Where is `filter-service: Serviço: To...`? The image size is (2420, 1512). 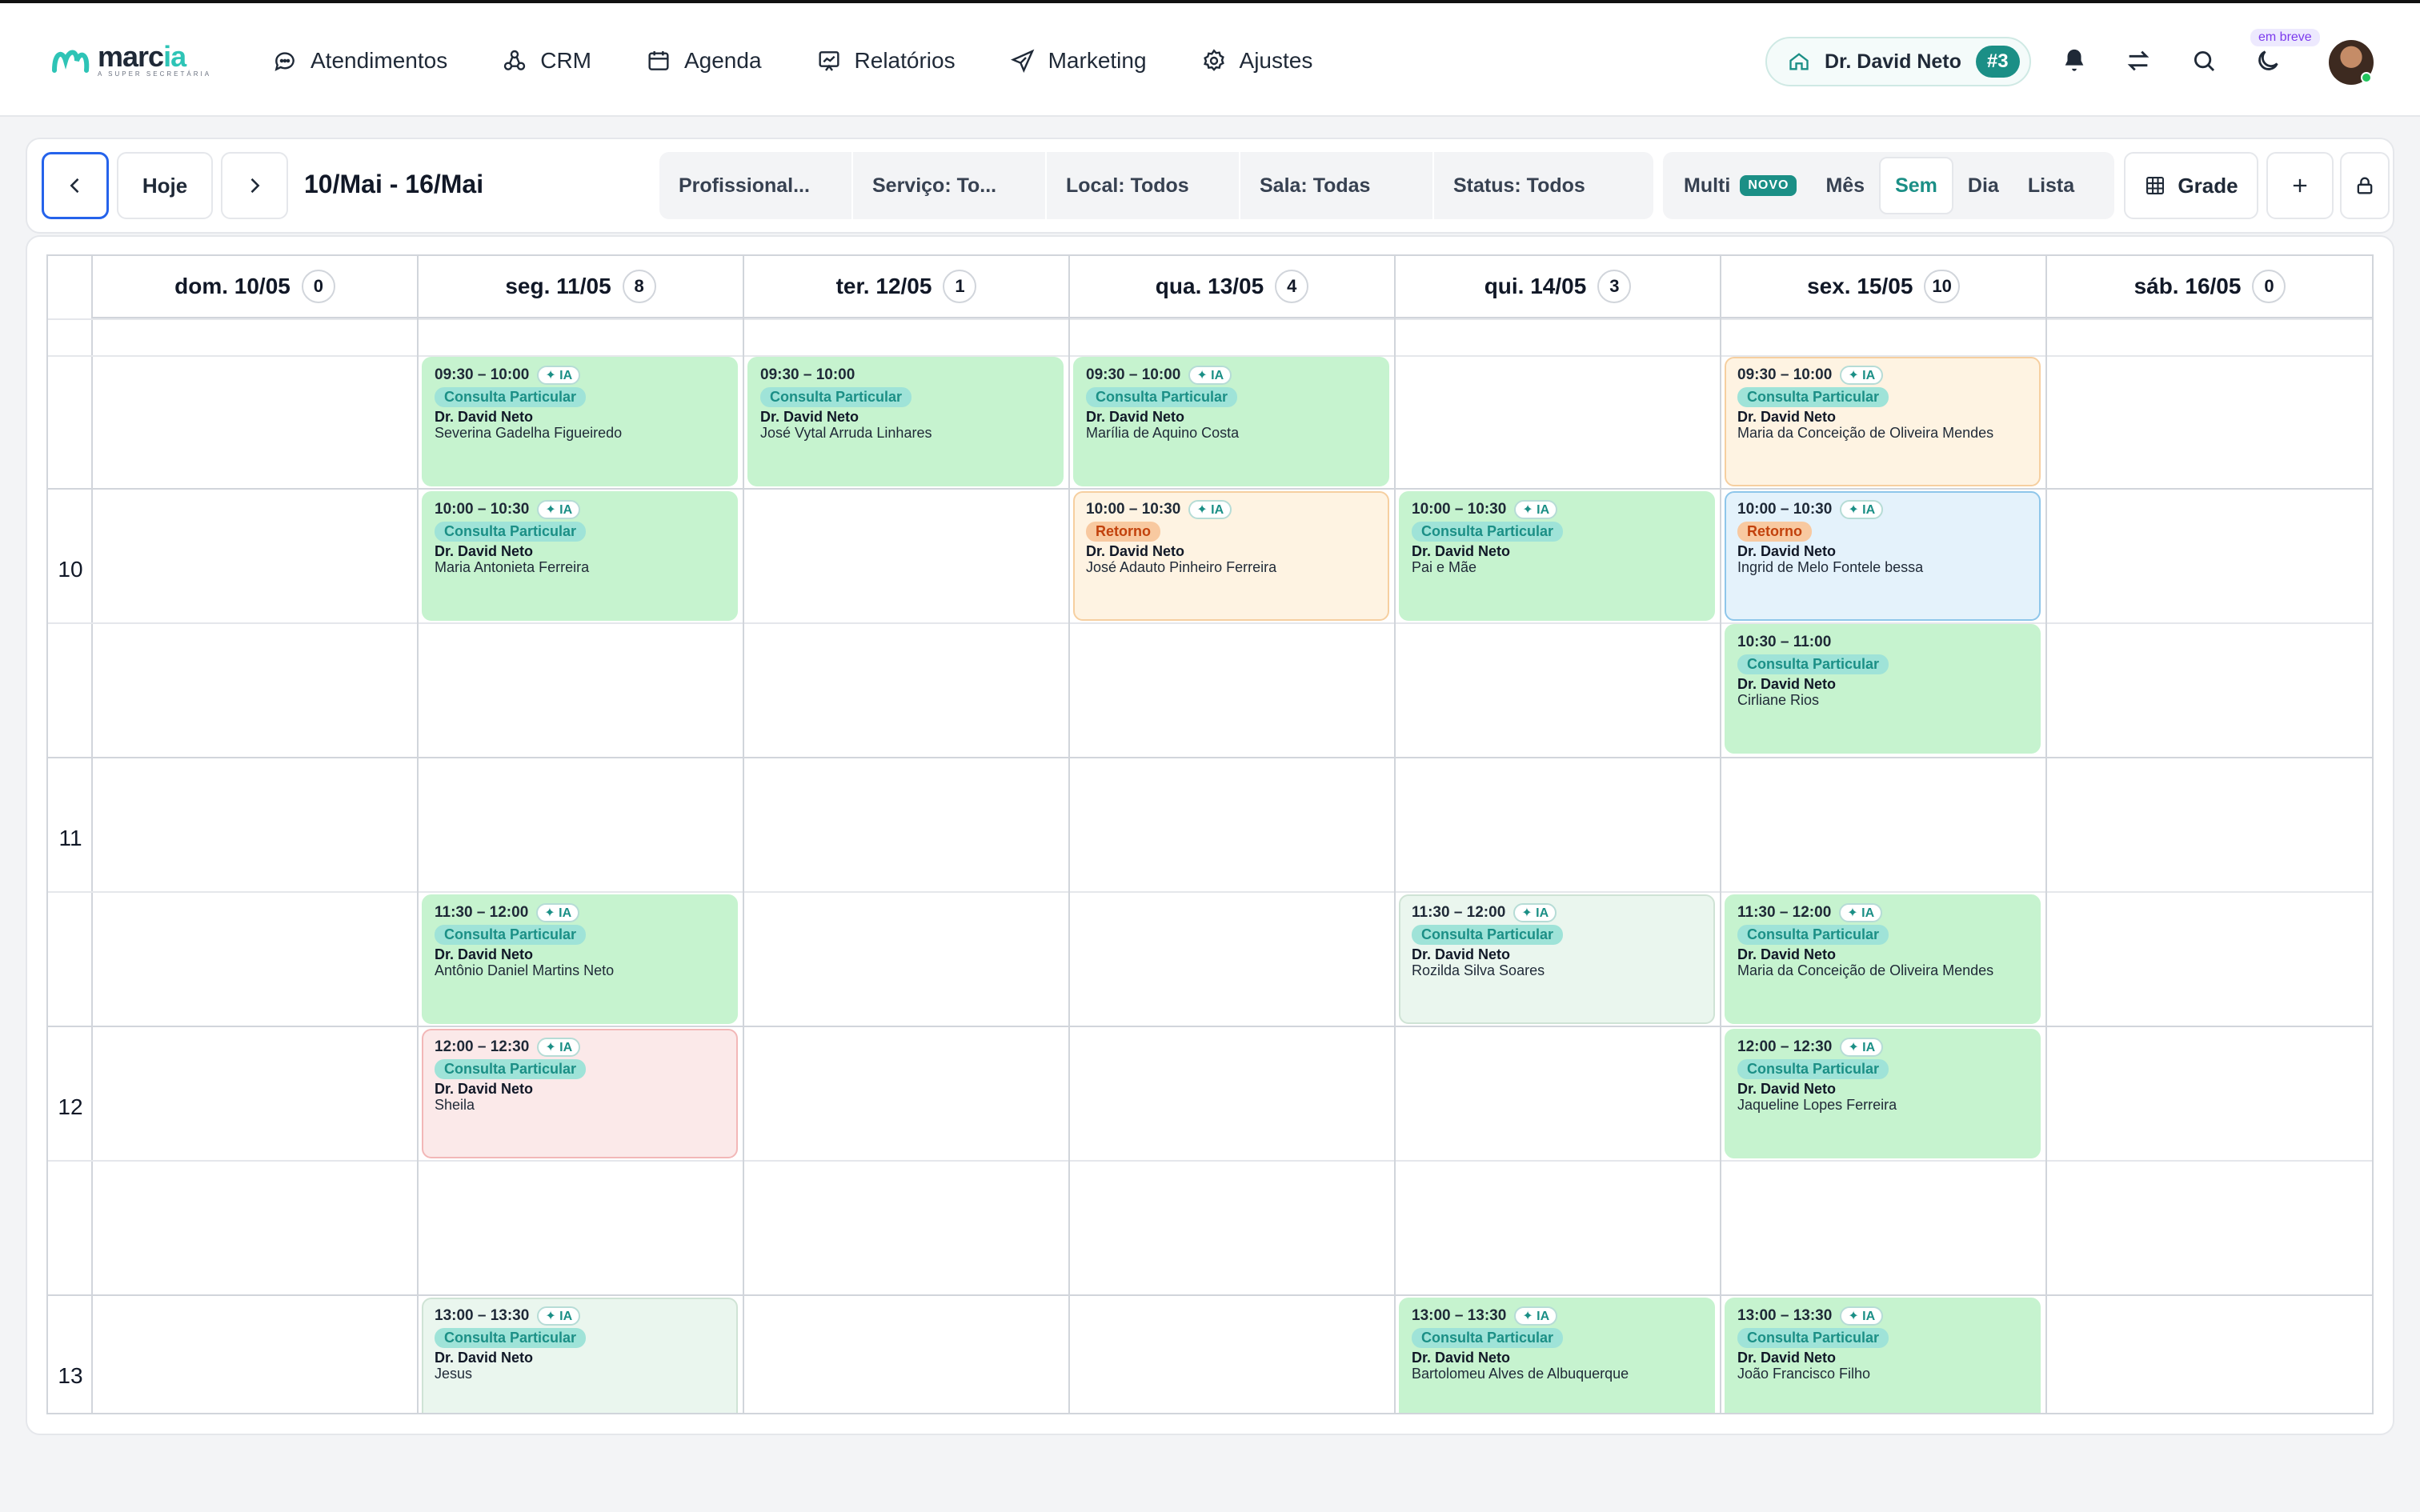
filter-service: Serviço: To... is located at coordinates (950, 185).